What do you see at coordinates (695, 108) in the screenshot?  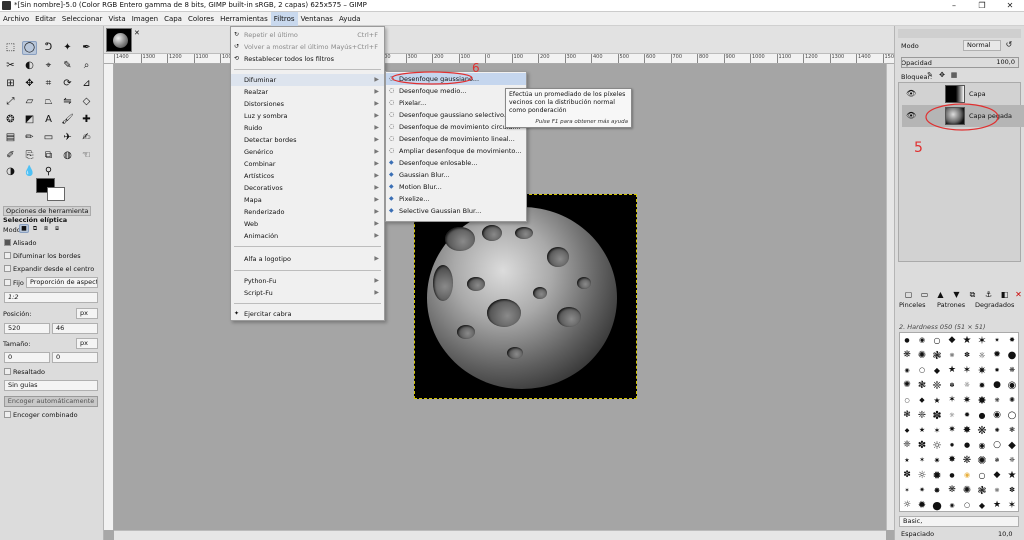 I see `red-annotations: 6 5` at bounding box center [695, 108].